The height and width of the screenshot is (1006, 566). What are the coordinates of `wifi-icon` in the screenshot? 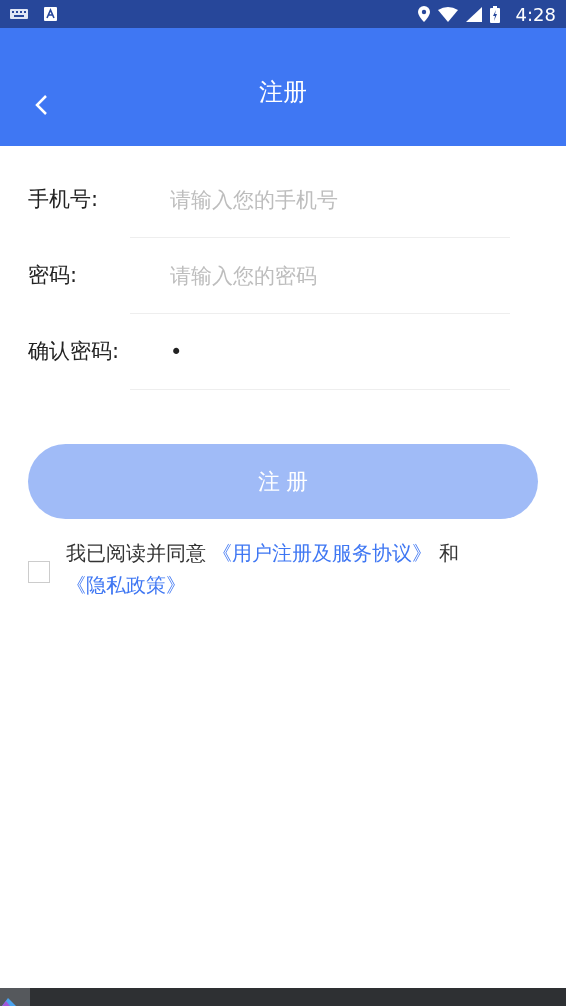 It's located at (447, 14).